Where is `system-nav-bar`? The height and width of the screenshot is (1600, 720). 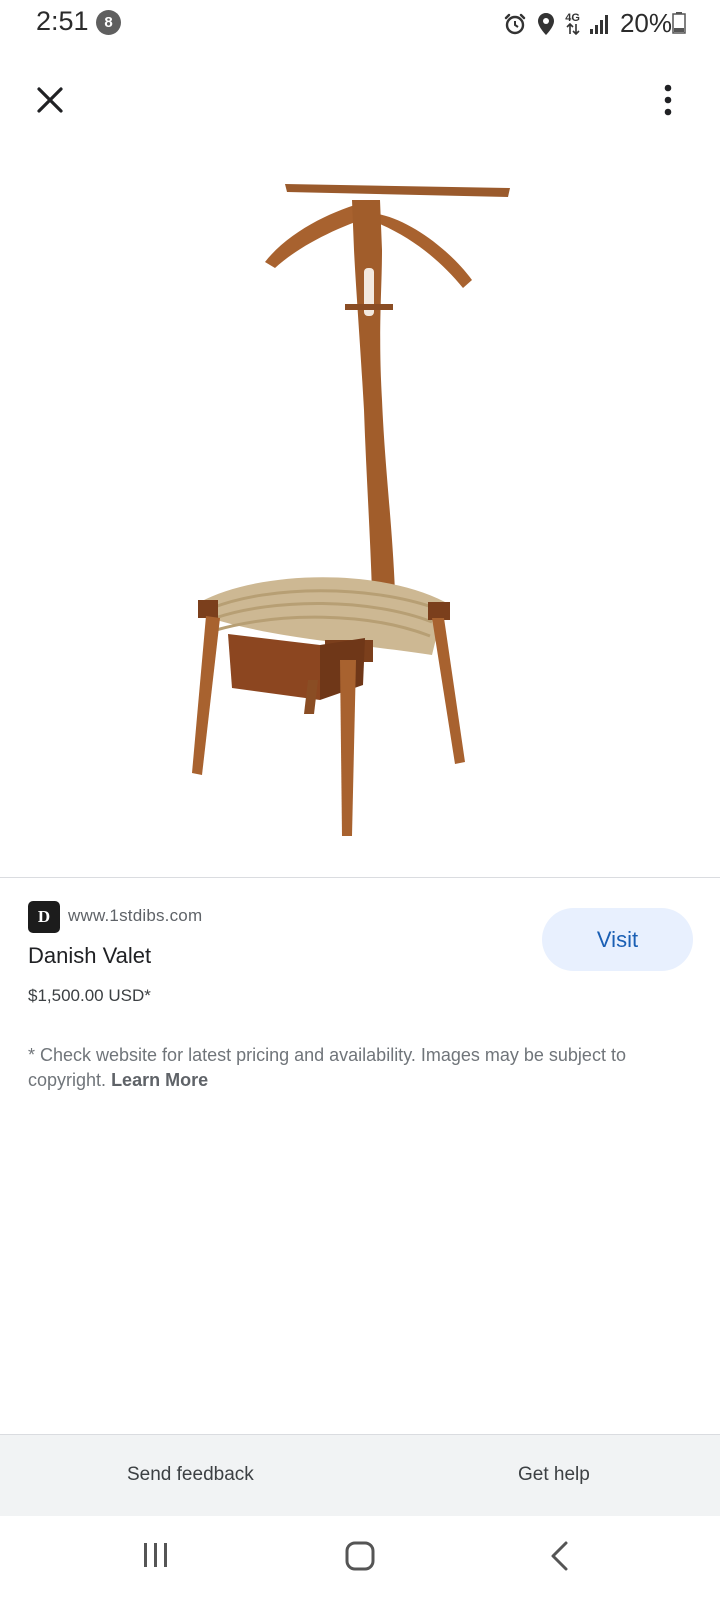 system-nav-bar is located at coordinates (360, 1558).